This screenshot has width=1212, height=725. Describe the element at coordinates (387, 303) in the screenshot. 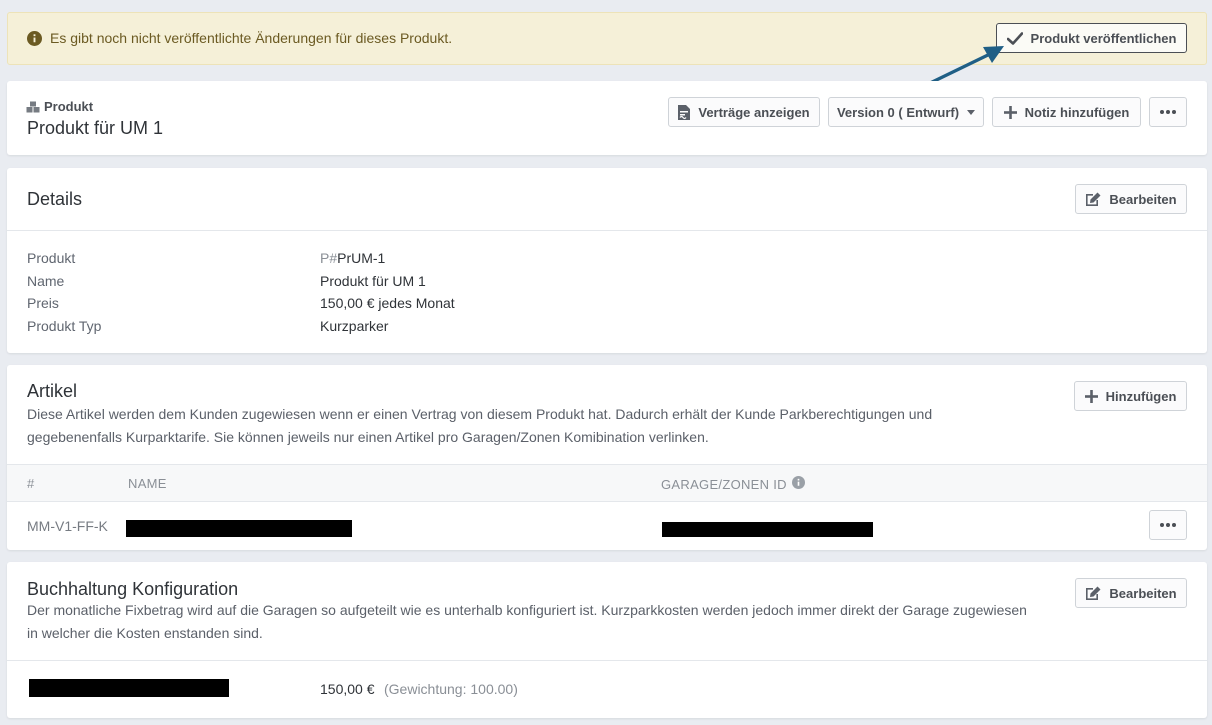

I see `detail-value-price: 150,00 € jedes Monat` at that location.